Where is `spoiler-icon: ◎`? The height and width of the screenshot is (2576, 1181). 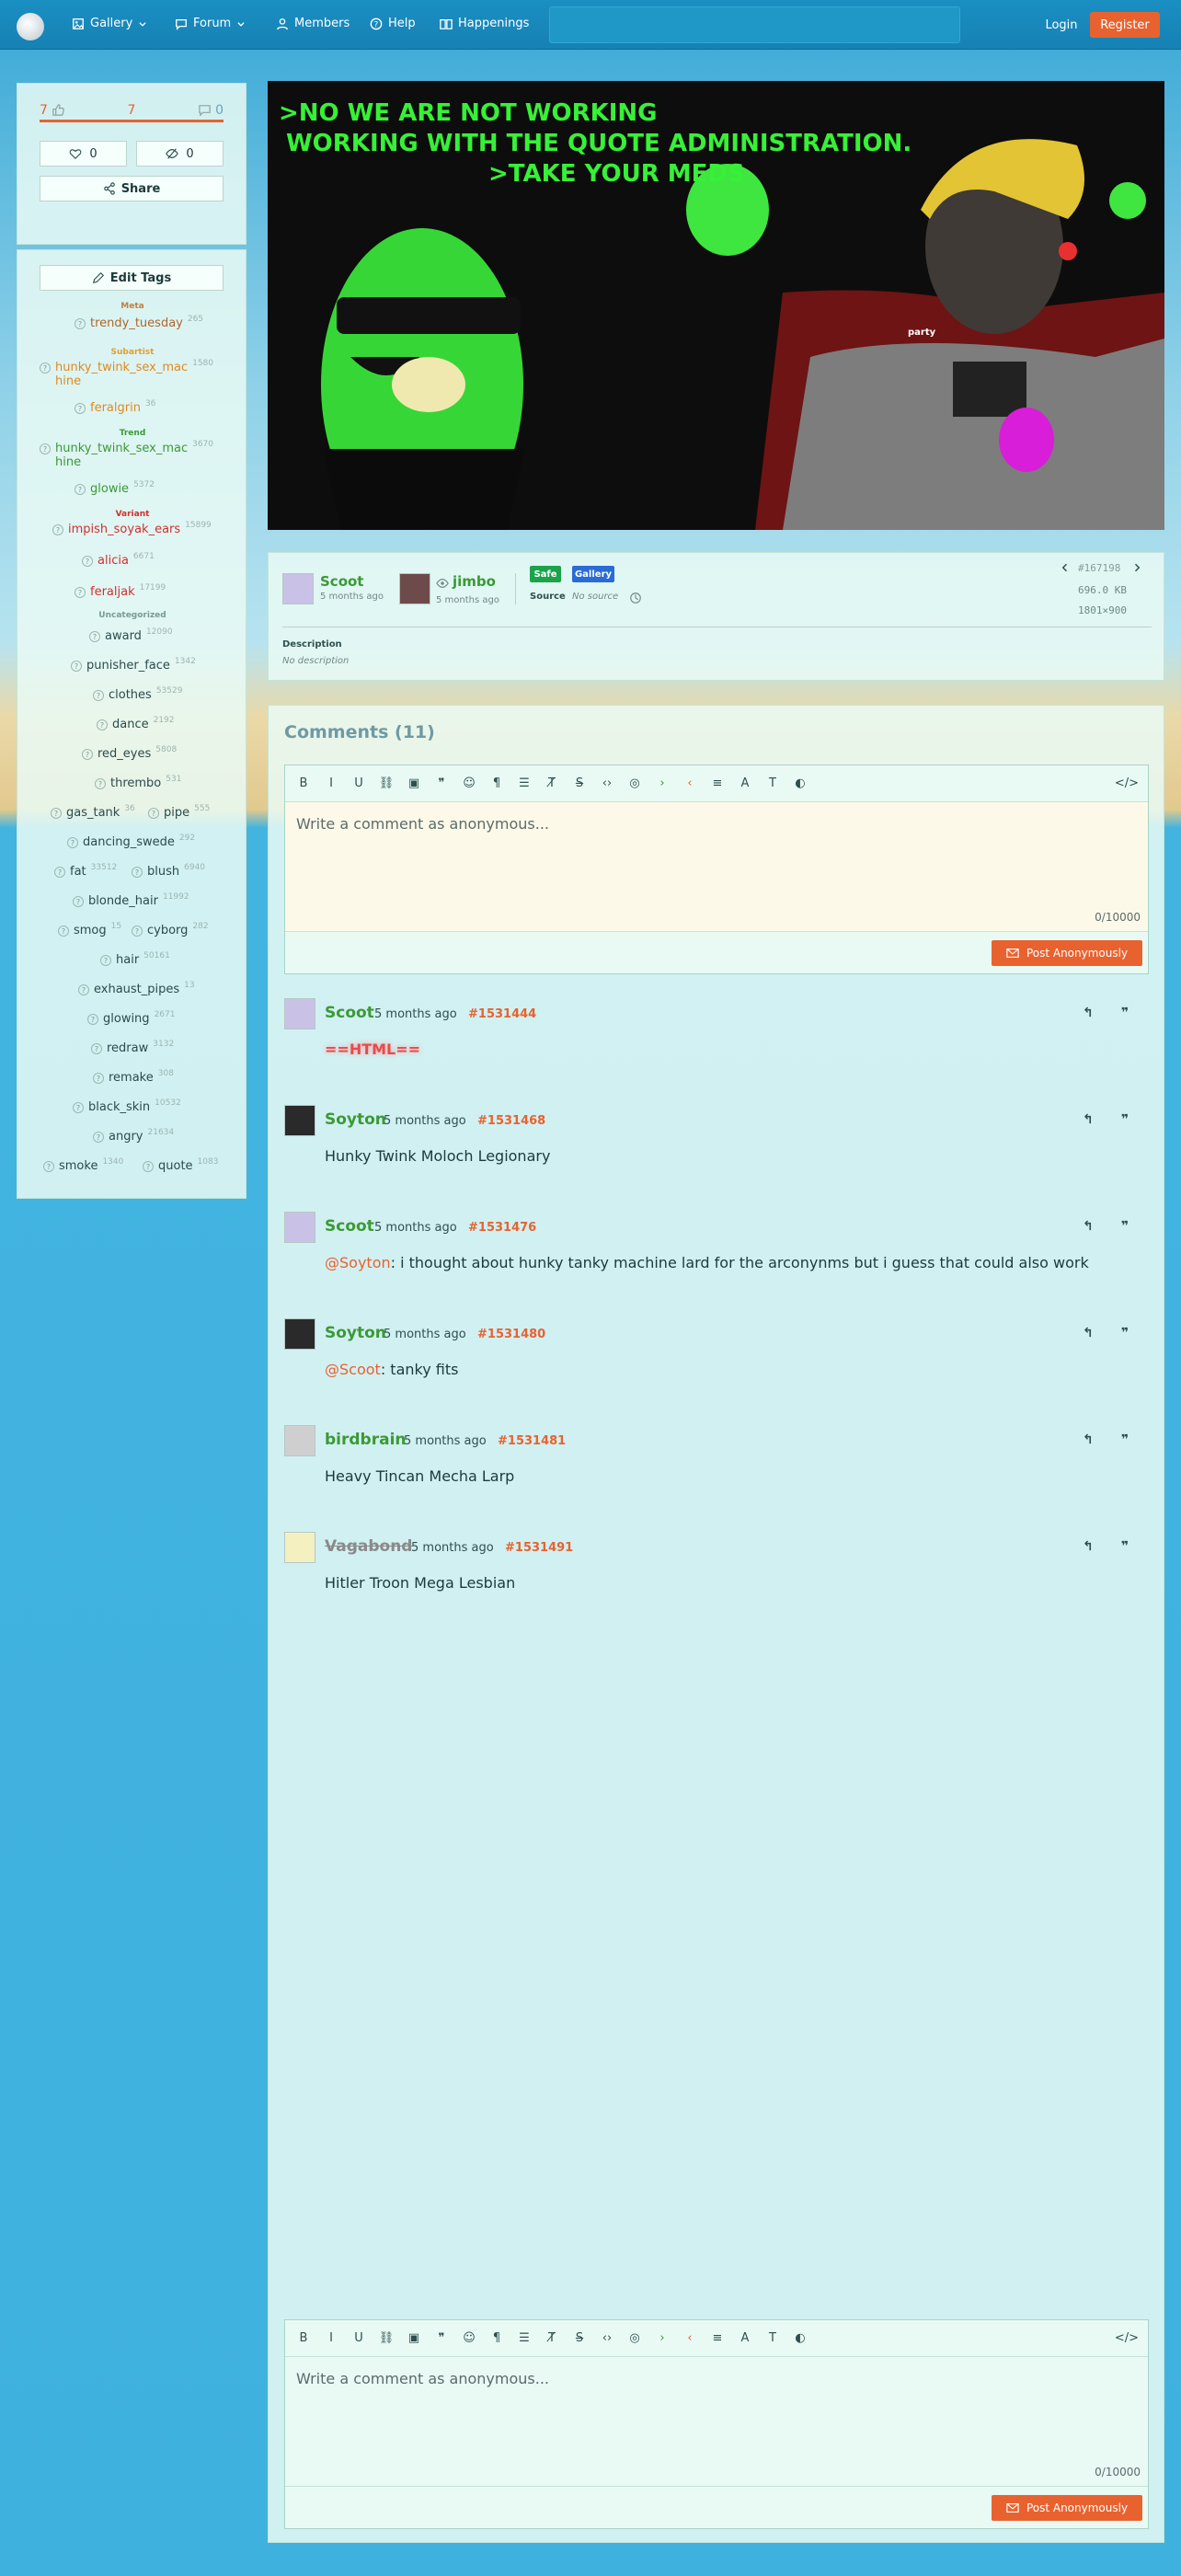
spoiler-icon: ◎ is located at coordinates (635, 2338).